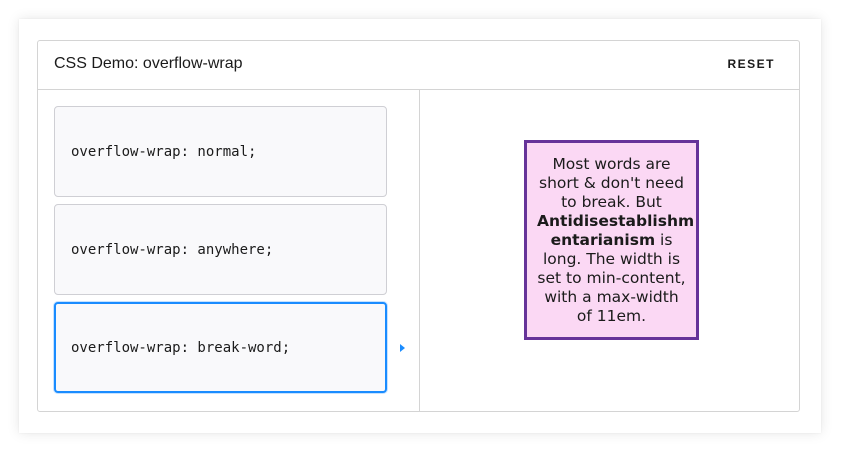 The height and width of the screenshot is (454, 842). What do you see at coordinates (172, 250) in the screenshot?
I see `choice-code: overflow-wrap: anywhere;` at bounding box center [172, 250].